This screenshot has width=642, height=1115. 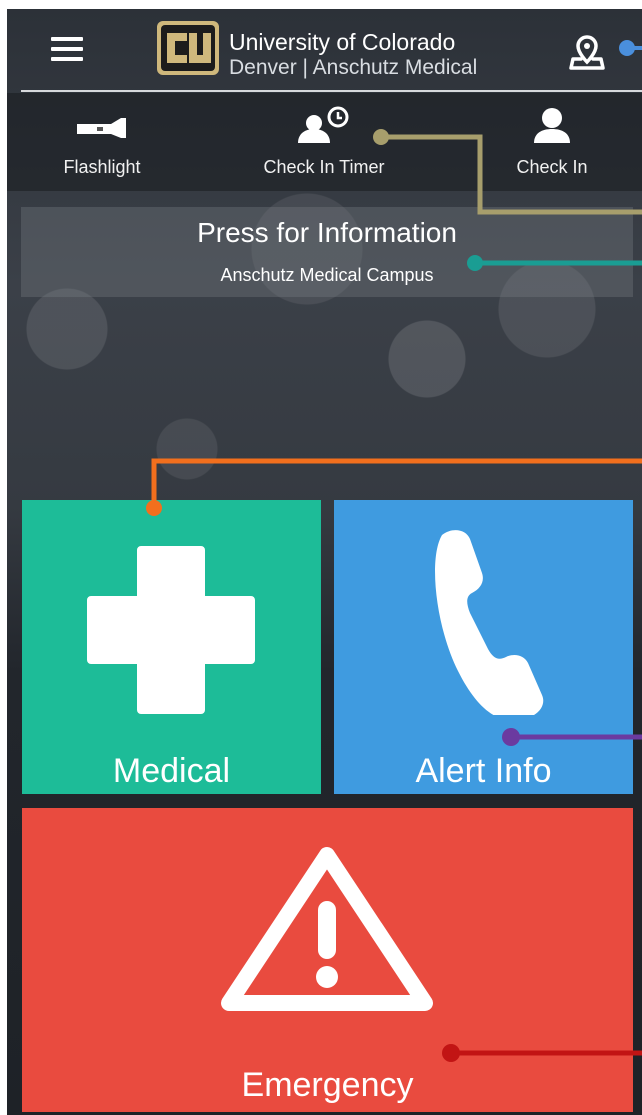 I want to click on user-icon, so click(x=552, y=125).